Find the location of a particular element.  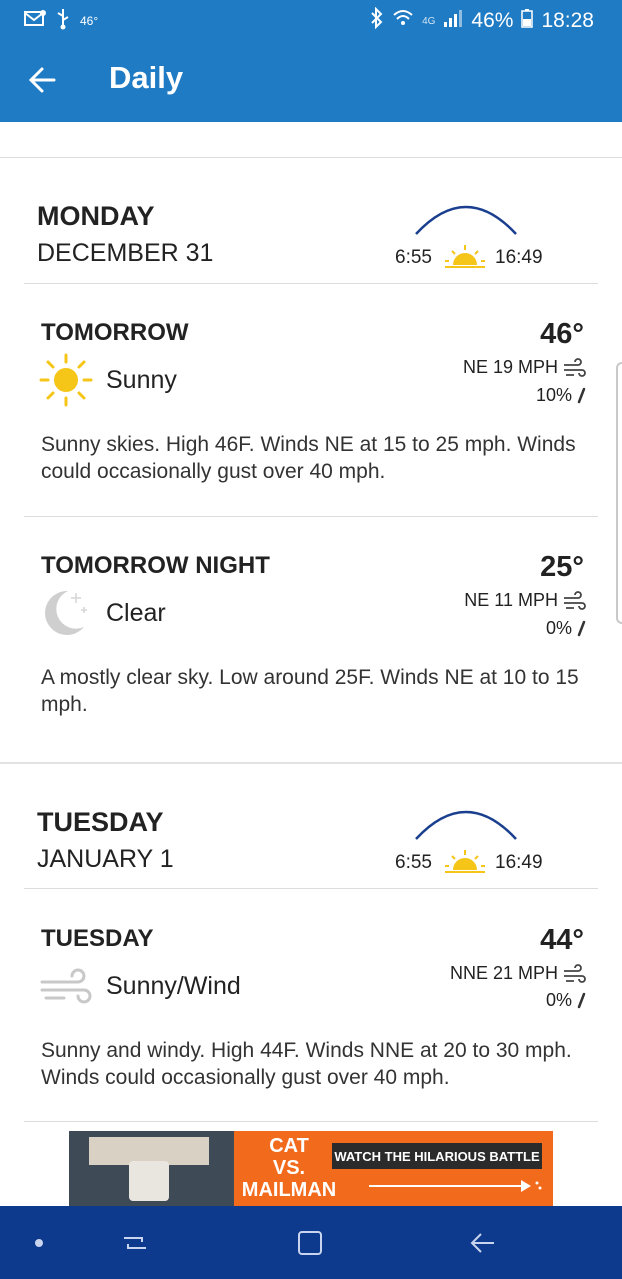

top-divider is located at coordinates (311, 157).